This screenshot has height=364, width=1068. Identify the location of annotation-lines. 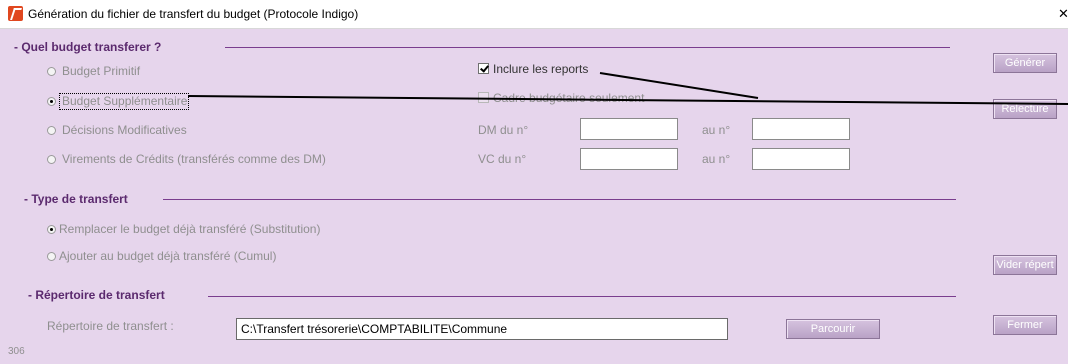
(627, 88).